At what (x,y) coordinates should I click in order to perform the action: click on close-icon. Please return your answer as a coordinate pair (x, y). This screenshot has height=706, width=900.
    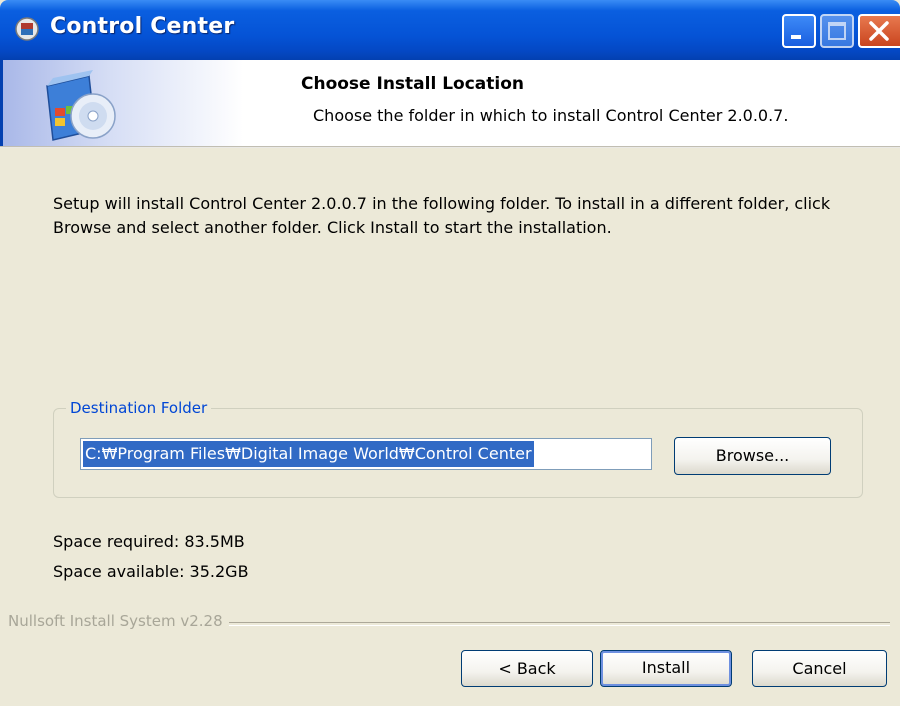
    Looking at the image, I should click on (879, 31).